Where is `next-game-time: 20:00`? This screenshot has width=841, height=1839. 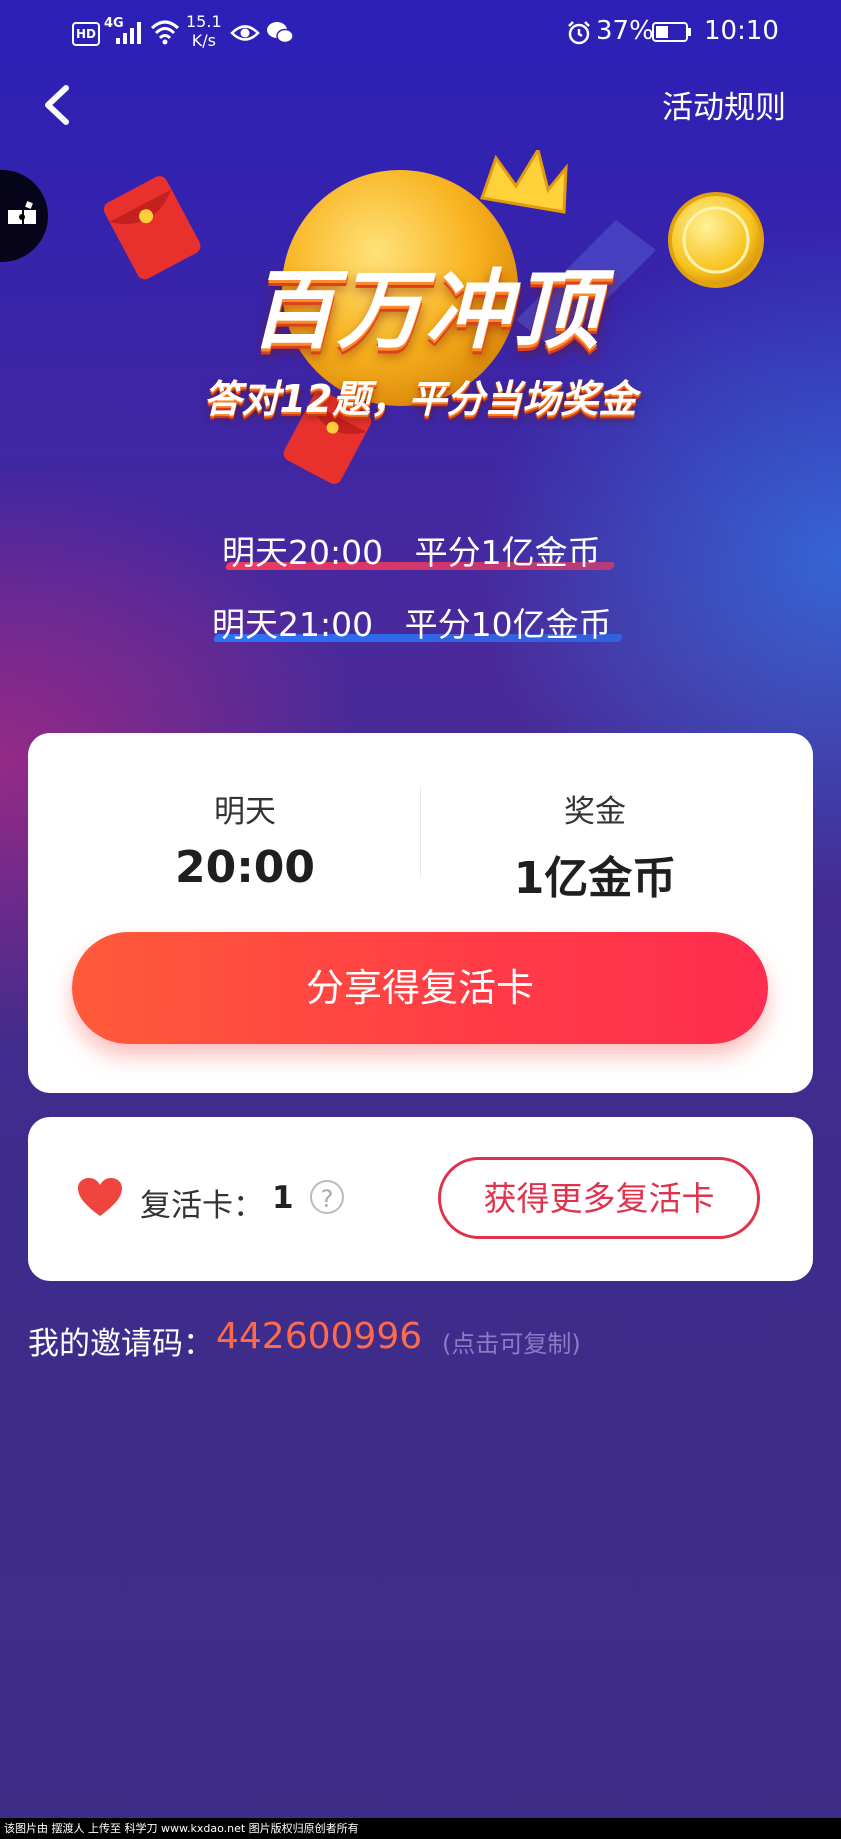 next-game-time: 20:00 is located at coordinates (245, 867).